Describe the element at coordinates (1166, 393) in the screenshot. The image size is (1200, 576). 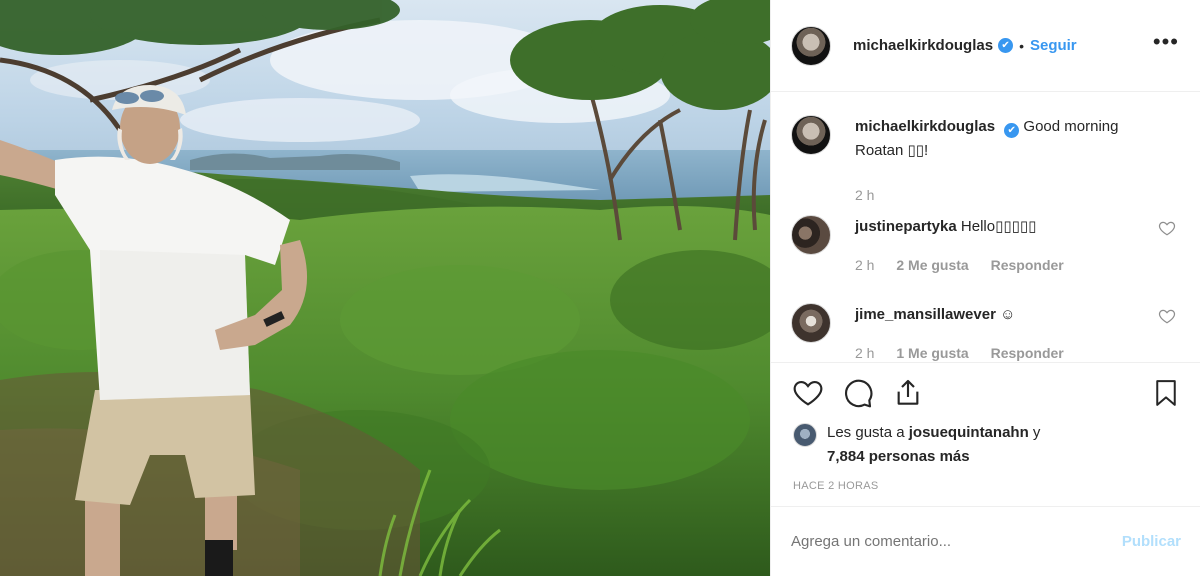
I see `bookmark-icon` at that location.